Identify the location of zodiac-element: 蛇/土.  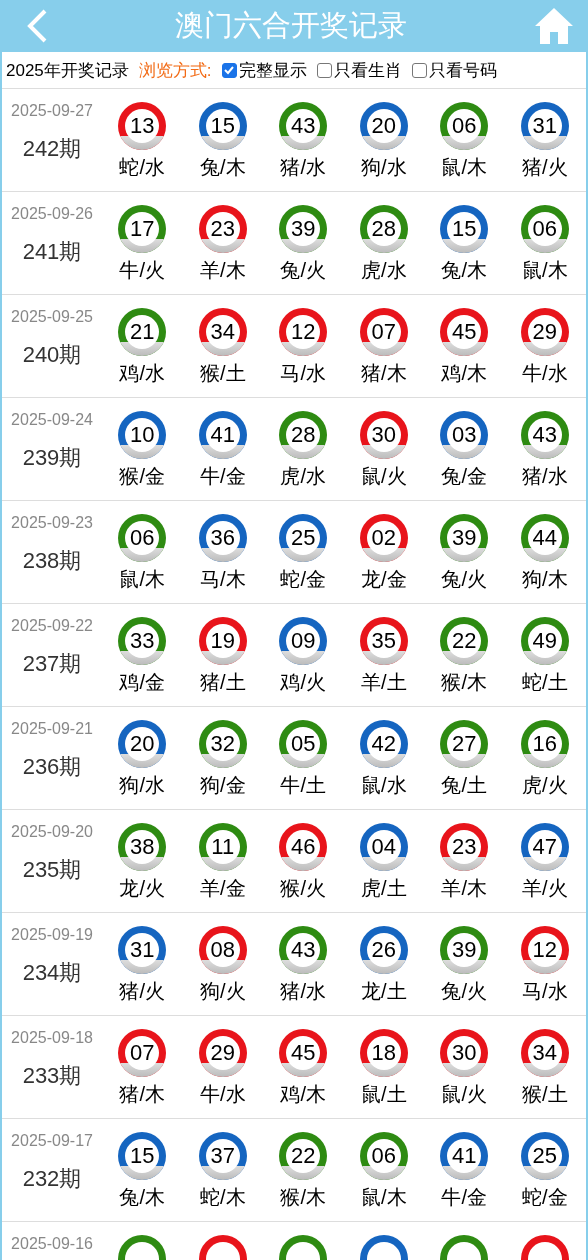
(544, 682).